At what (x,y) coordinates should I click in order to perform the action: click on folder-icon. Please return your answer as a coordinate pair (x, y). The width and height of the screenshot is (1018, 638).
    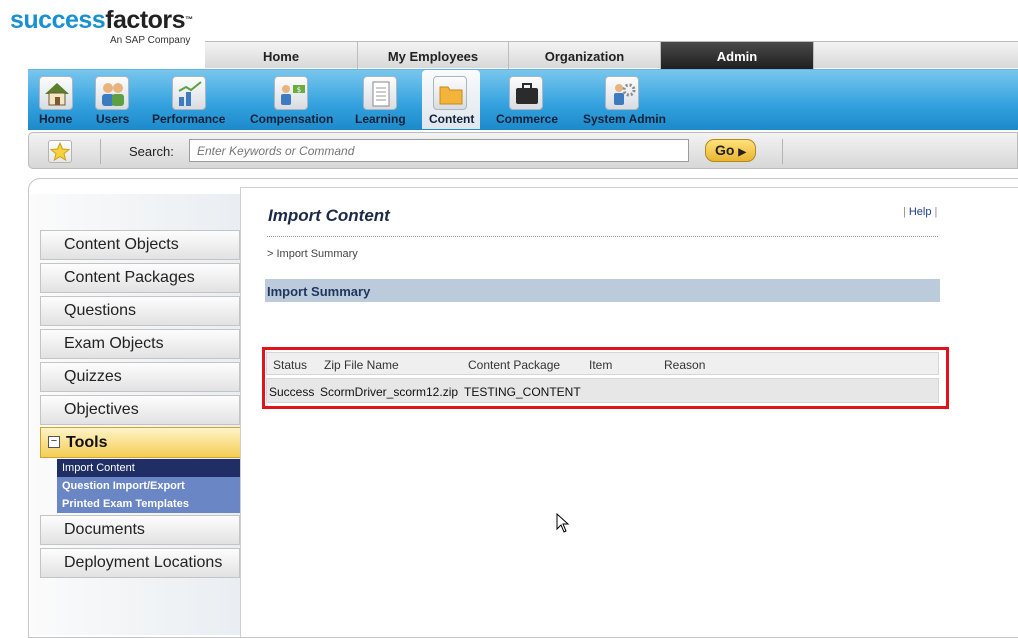
    Looking at the image, I should click on (450, 93).